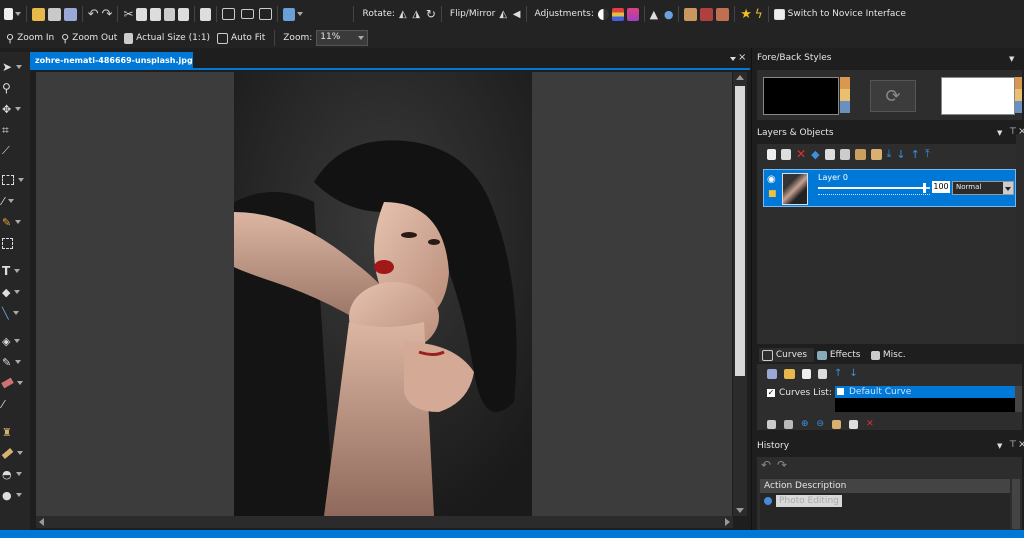 The width and height of the screenshot is (1024, 538). What do you see at coordinates (847, 14) in the screenshot?
I see `switch-novice-button: Switch to Novice Interface` at bounding box center [847, 14].